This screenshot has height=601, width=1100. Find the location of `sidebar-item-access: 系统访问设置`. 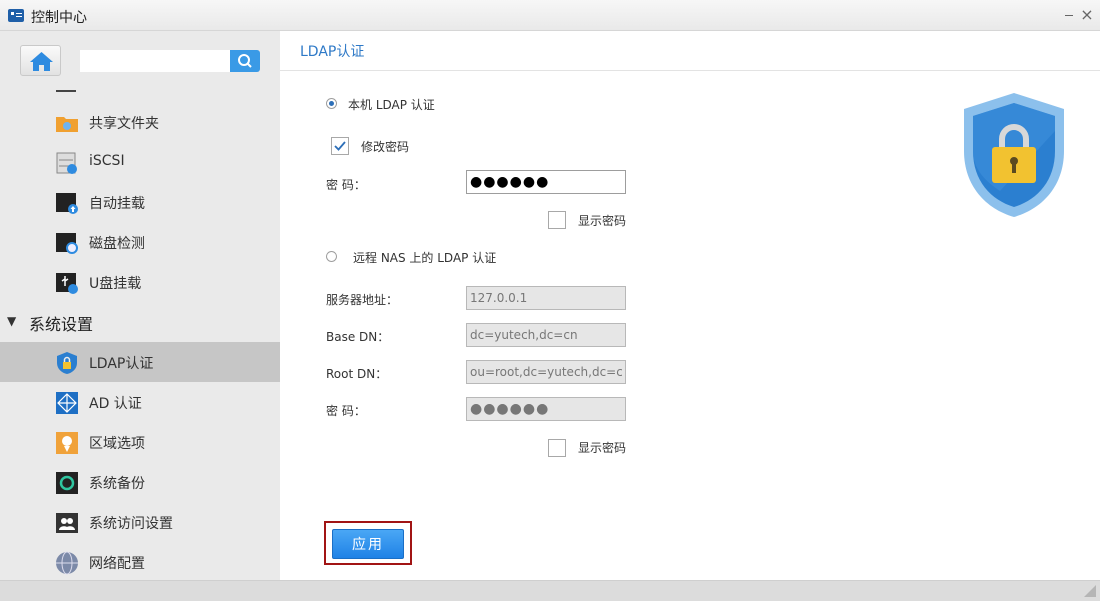

sidebar-item-access: 系统访问设置 is located at coordinates (140, 522).